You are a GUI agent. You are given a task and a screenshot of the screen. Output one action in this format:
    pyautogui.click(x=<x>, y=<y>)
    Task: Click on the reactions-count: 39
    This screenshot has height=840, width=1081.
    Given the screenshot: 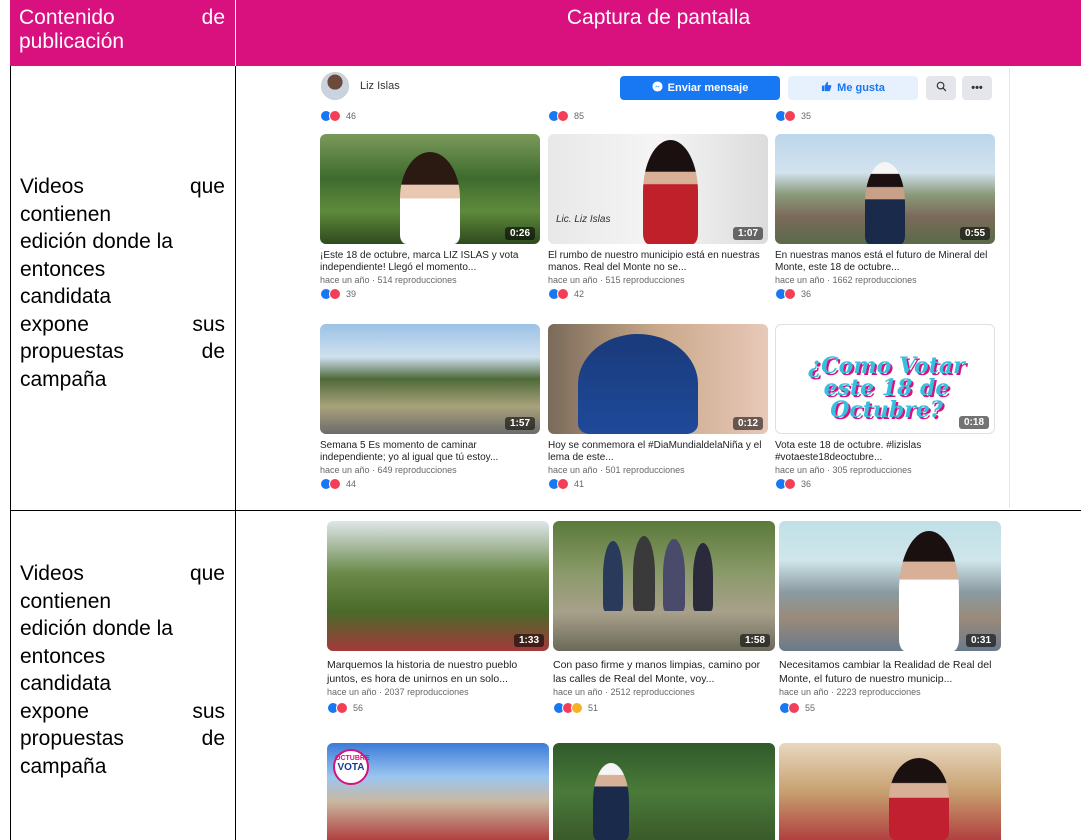 What is the action you would take?
    pyautogui.click(x=430, y=294)
    